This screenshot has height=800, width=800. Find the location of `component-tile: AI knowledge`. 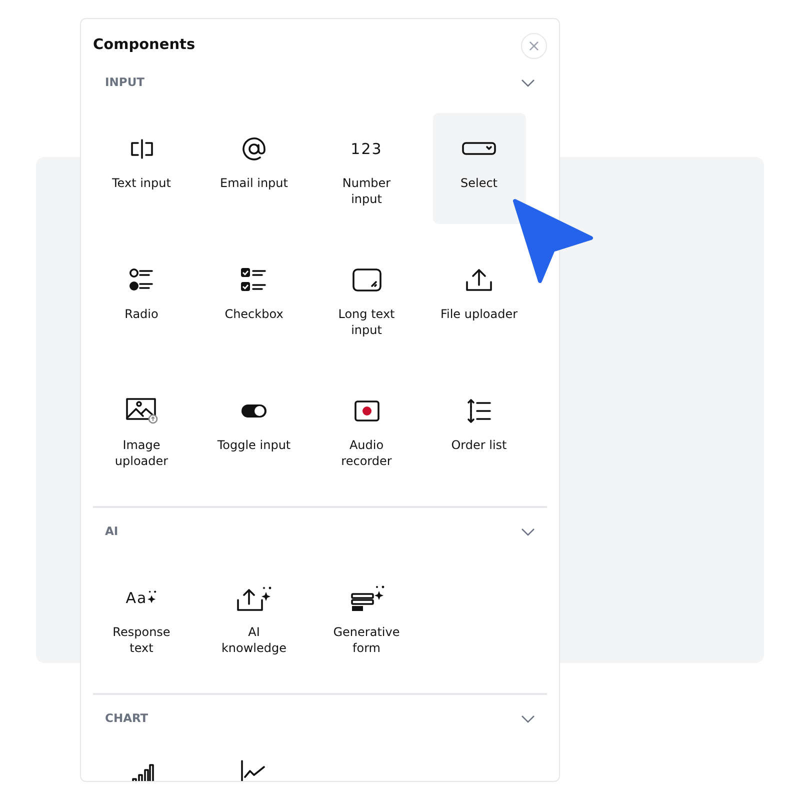

component-tile: AI knowledge is located at coordinates (254, 617).